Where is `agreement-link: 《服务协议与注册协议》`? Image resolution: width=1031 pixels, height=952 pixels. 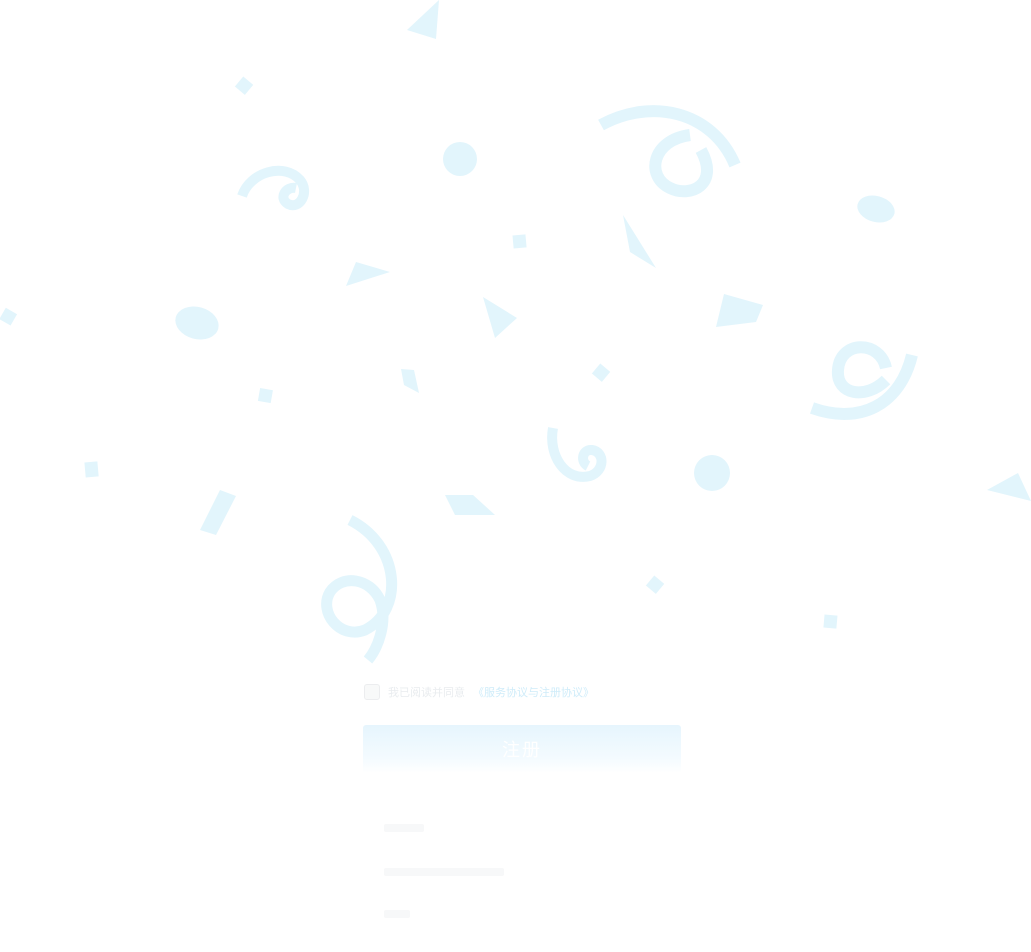 agreement-link: 《服务协议与注册协议》 is located at coordinates (533, 692).